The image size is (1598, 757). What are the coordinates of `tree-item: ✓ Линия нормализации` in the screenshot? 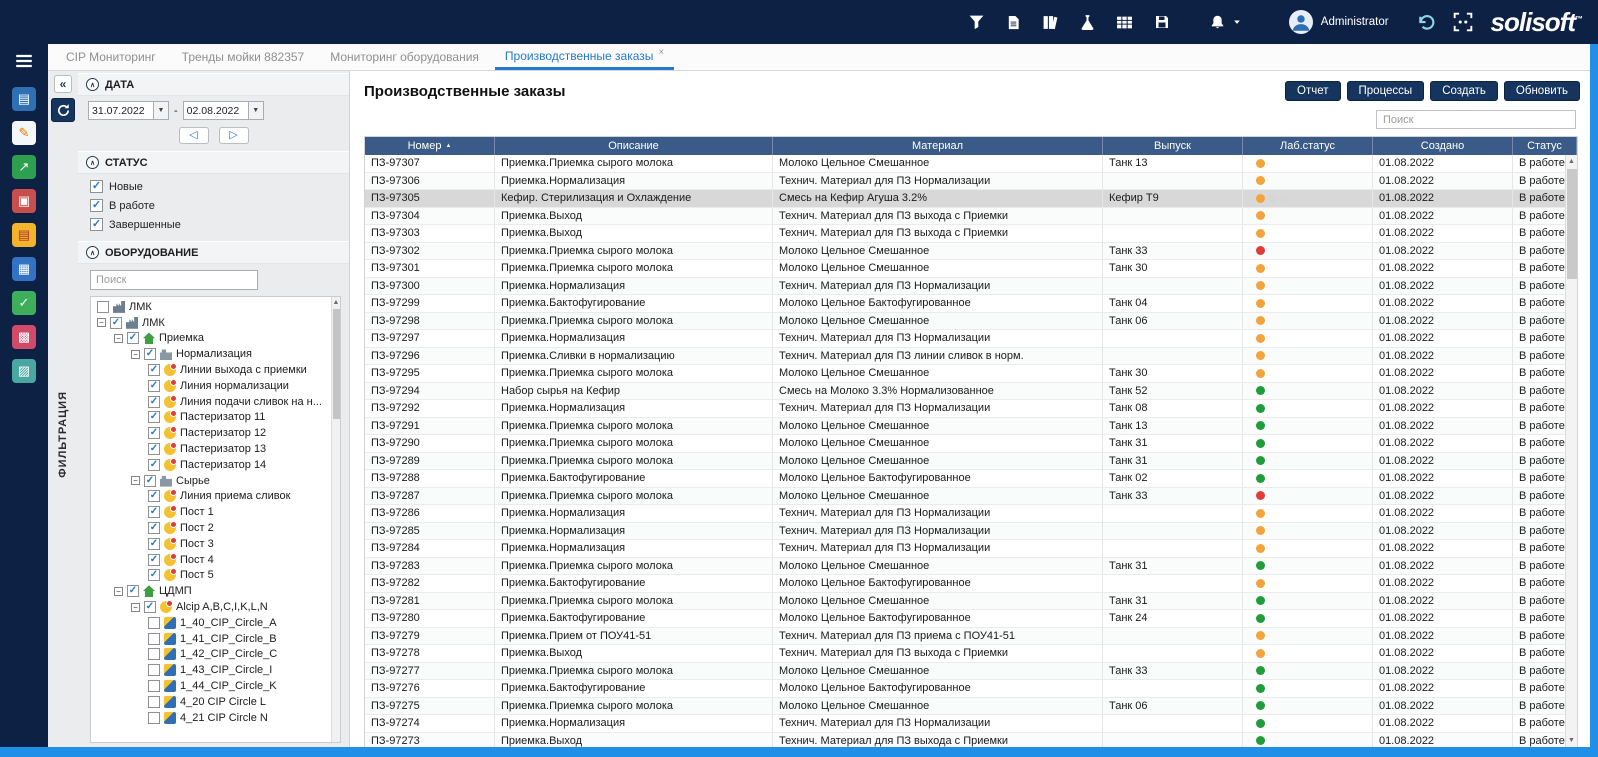 It's located at (217, 386).